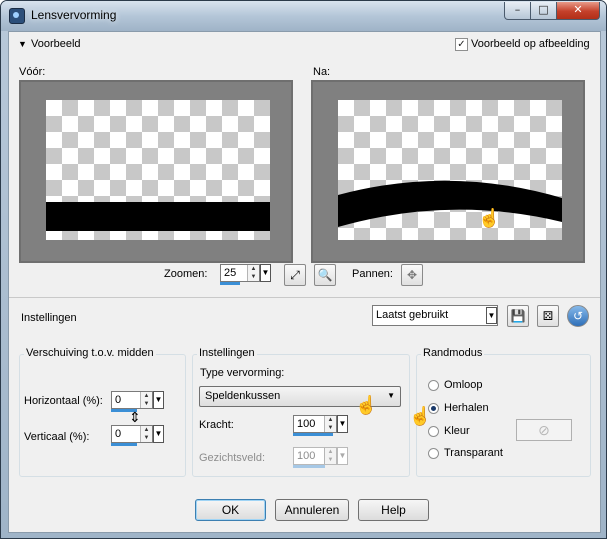 This screenshot has height=539, width=607. What do you see at coordinates (544, 430) in the screenshot?
I see `no-color-swatch-icon: ⊘` at bounding box center [544, 430].